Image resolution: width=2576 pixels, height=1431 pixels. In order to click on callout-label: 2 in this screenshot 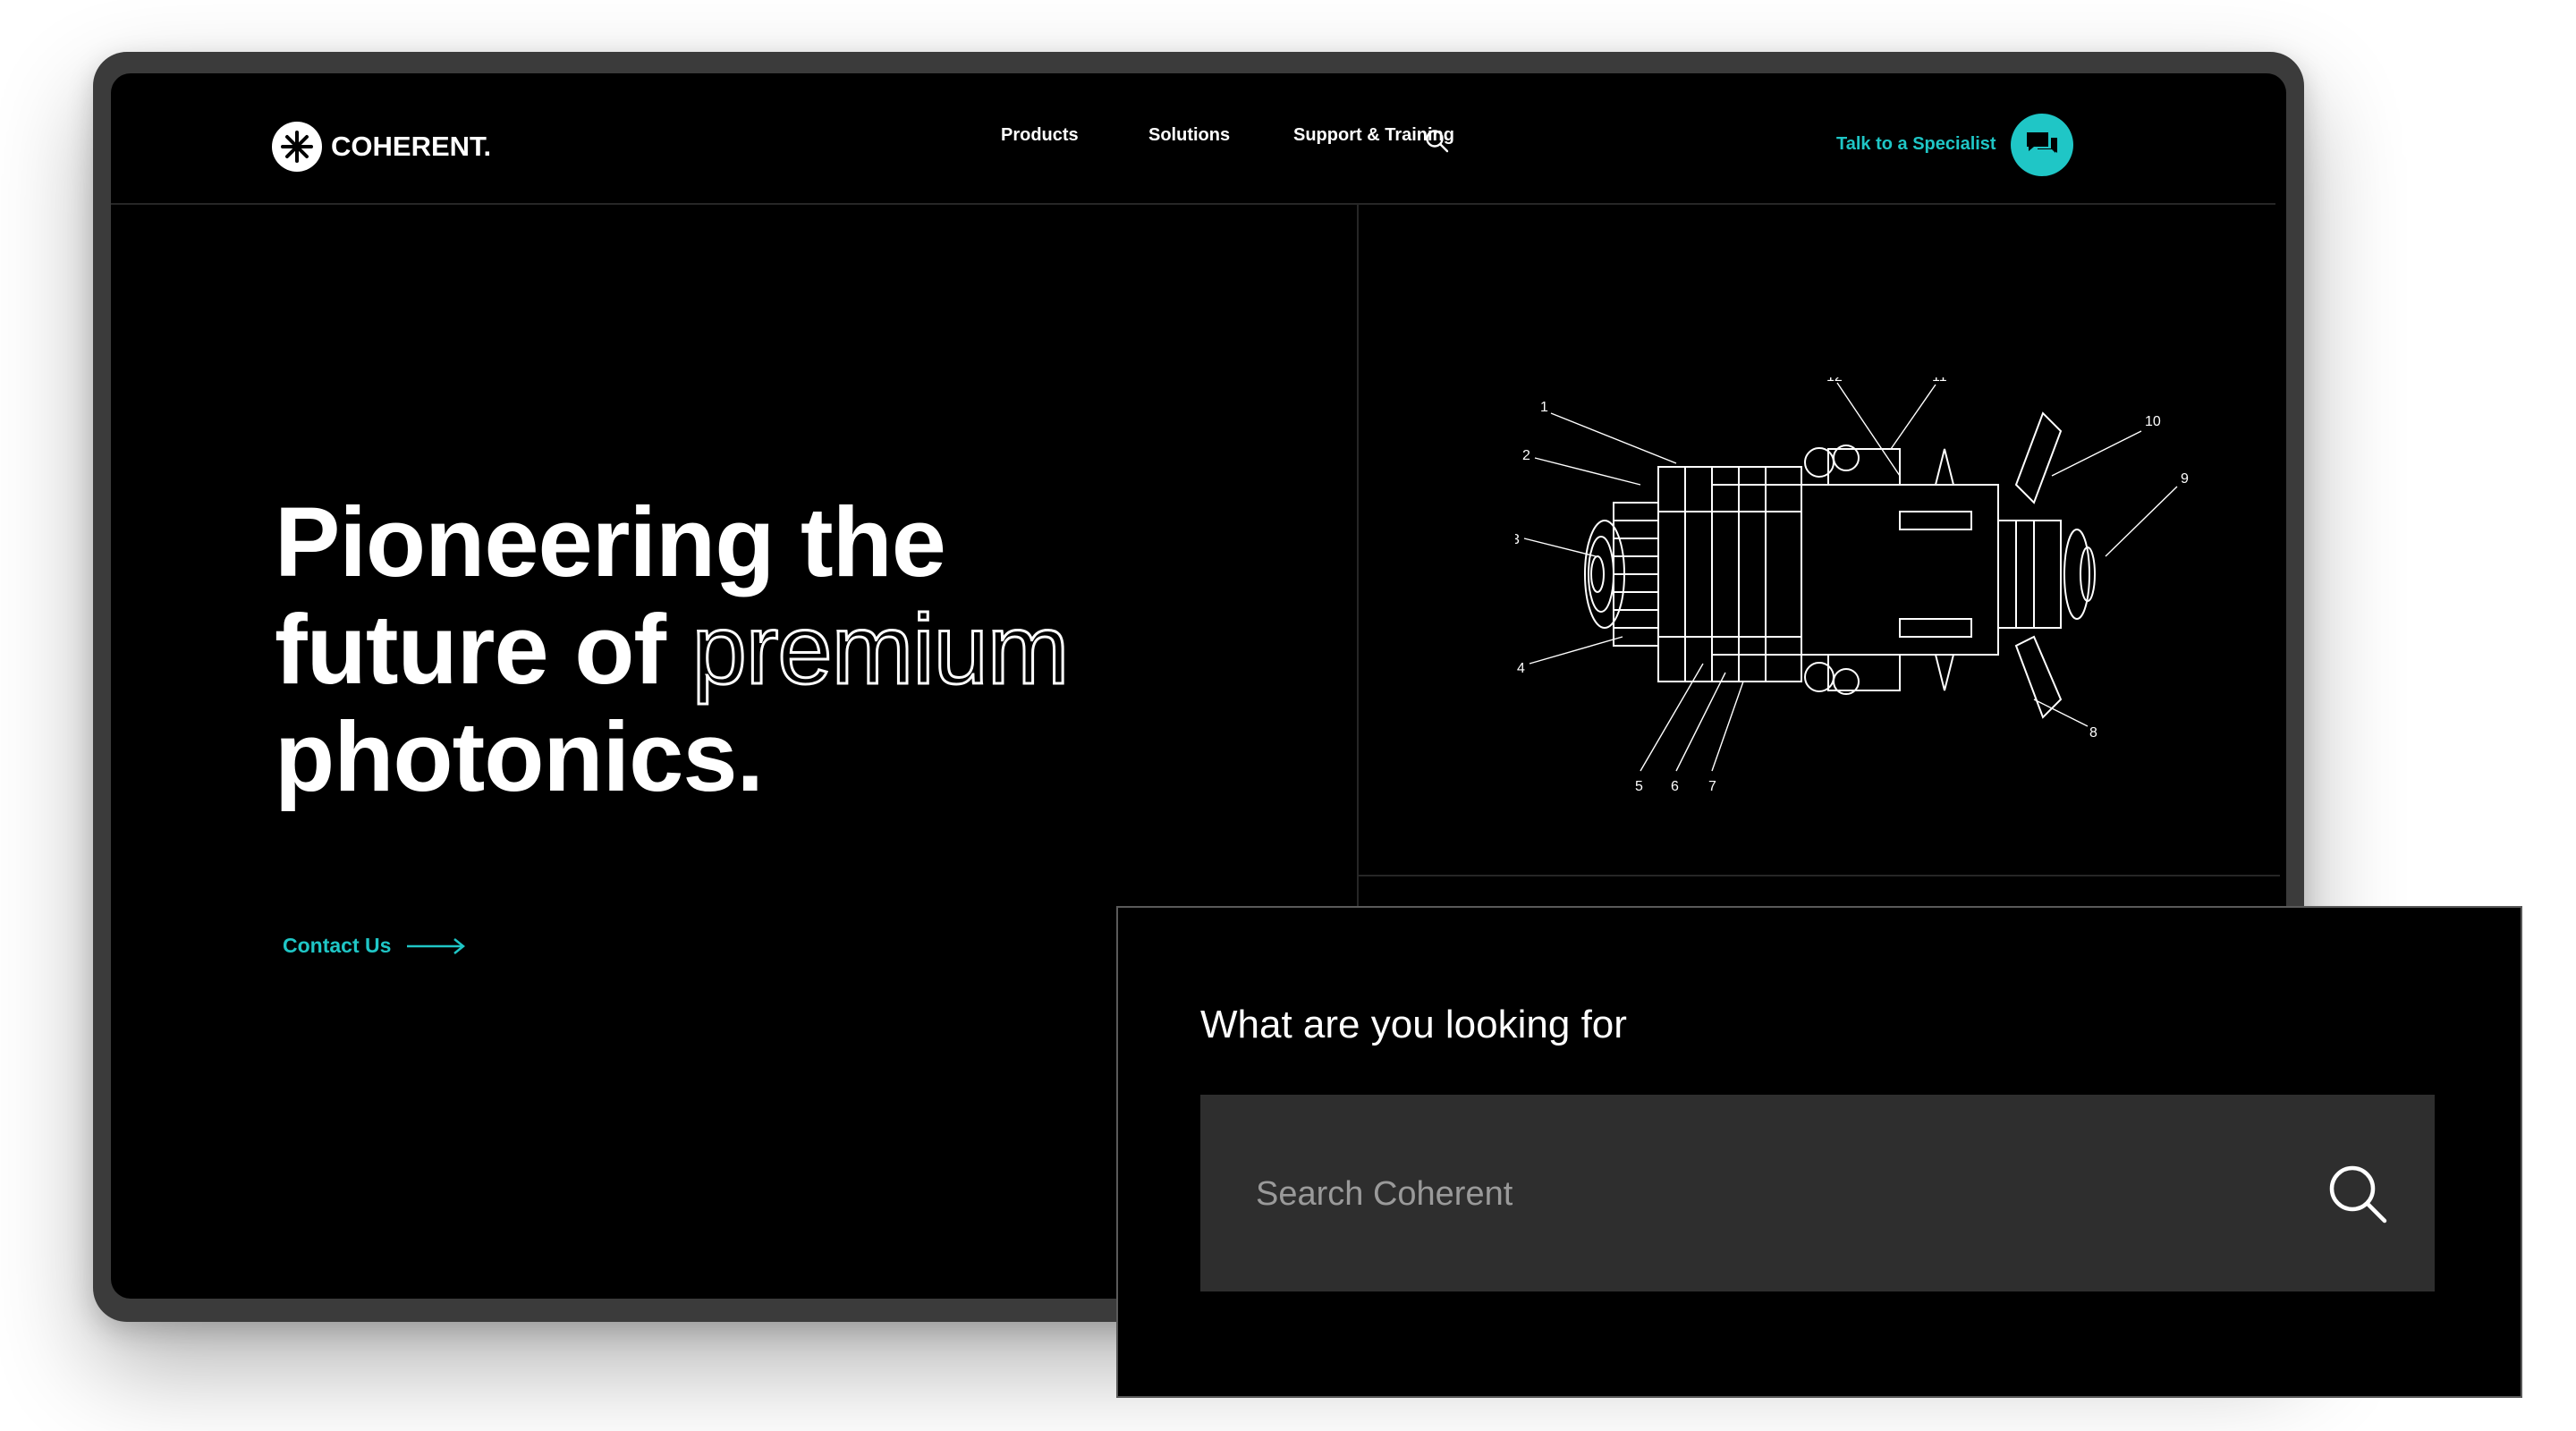, I will do `click(1526, 456)`.